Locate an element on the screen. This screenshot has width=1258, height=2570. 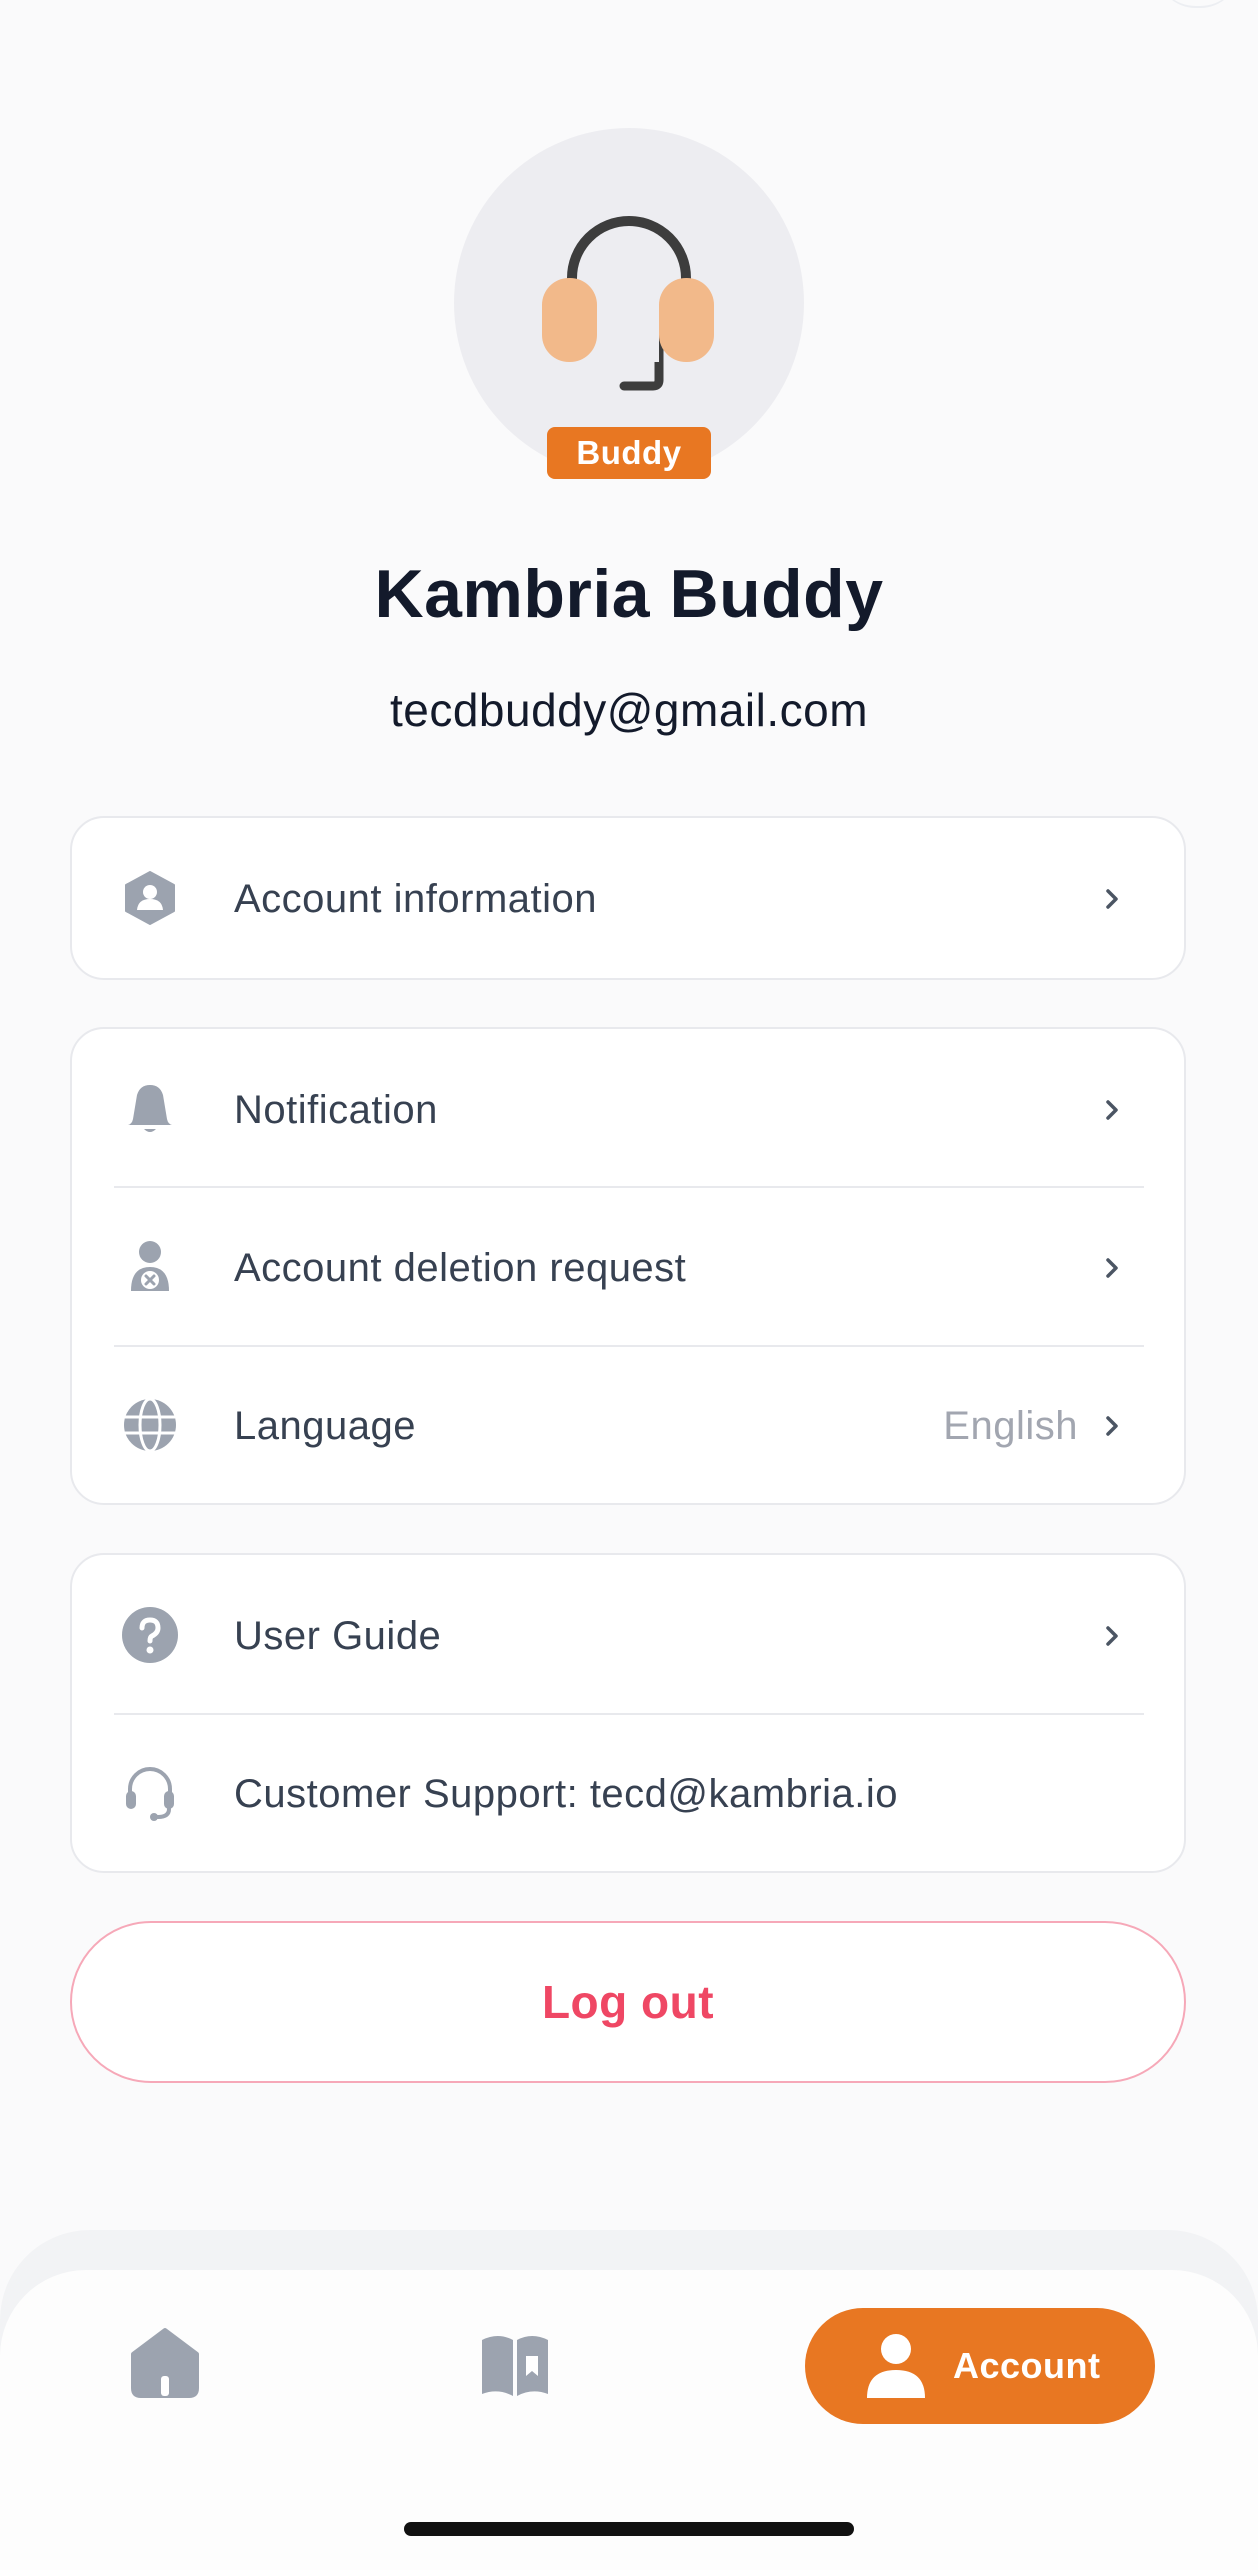
logout-button: Log out is located at coordinates (628, 2002).